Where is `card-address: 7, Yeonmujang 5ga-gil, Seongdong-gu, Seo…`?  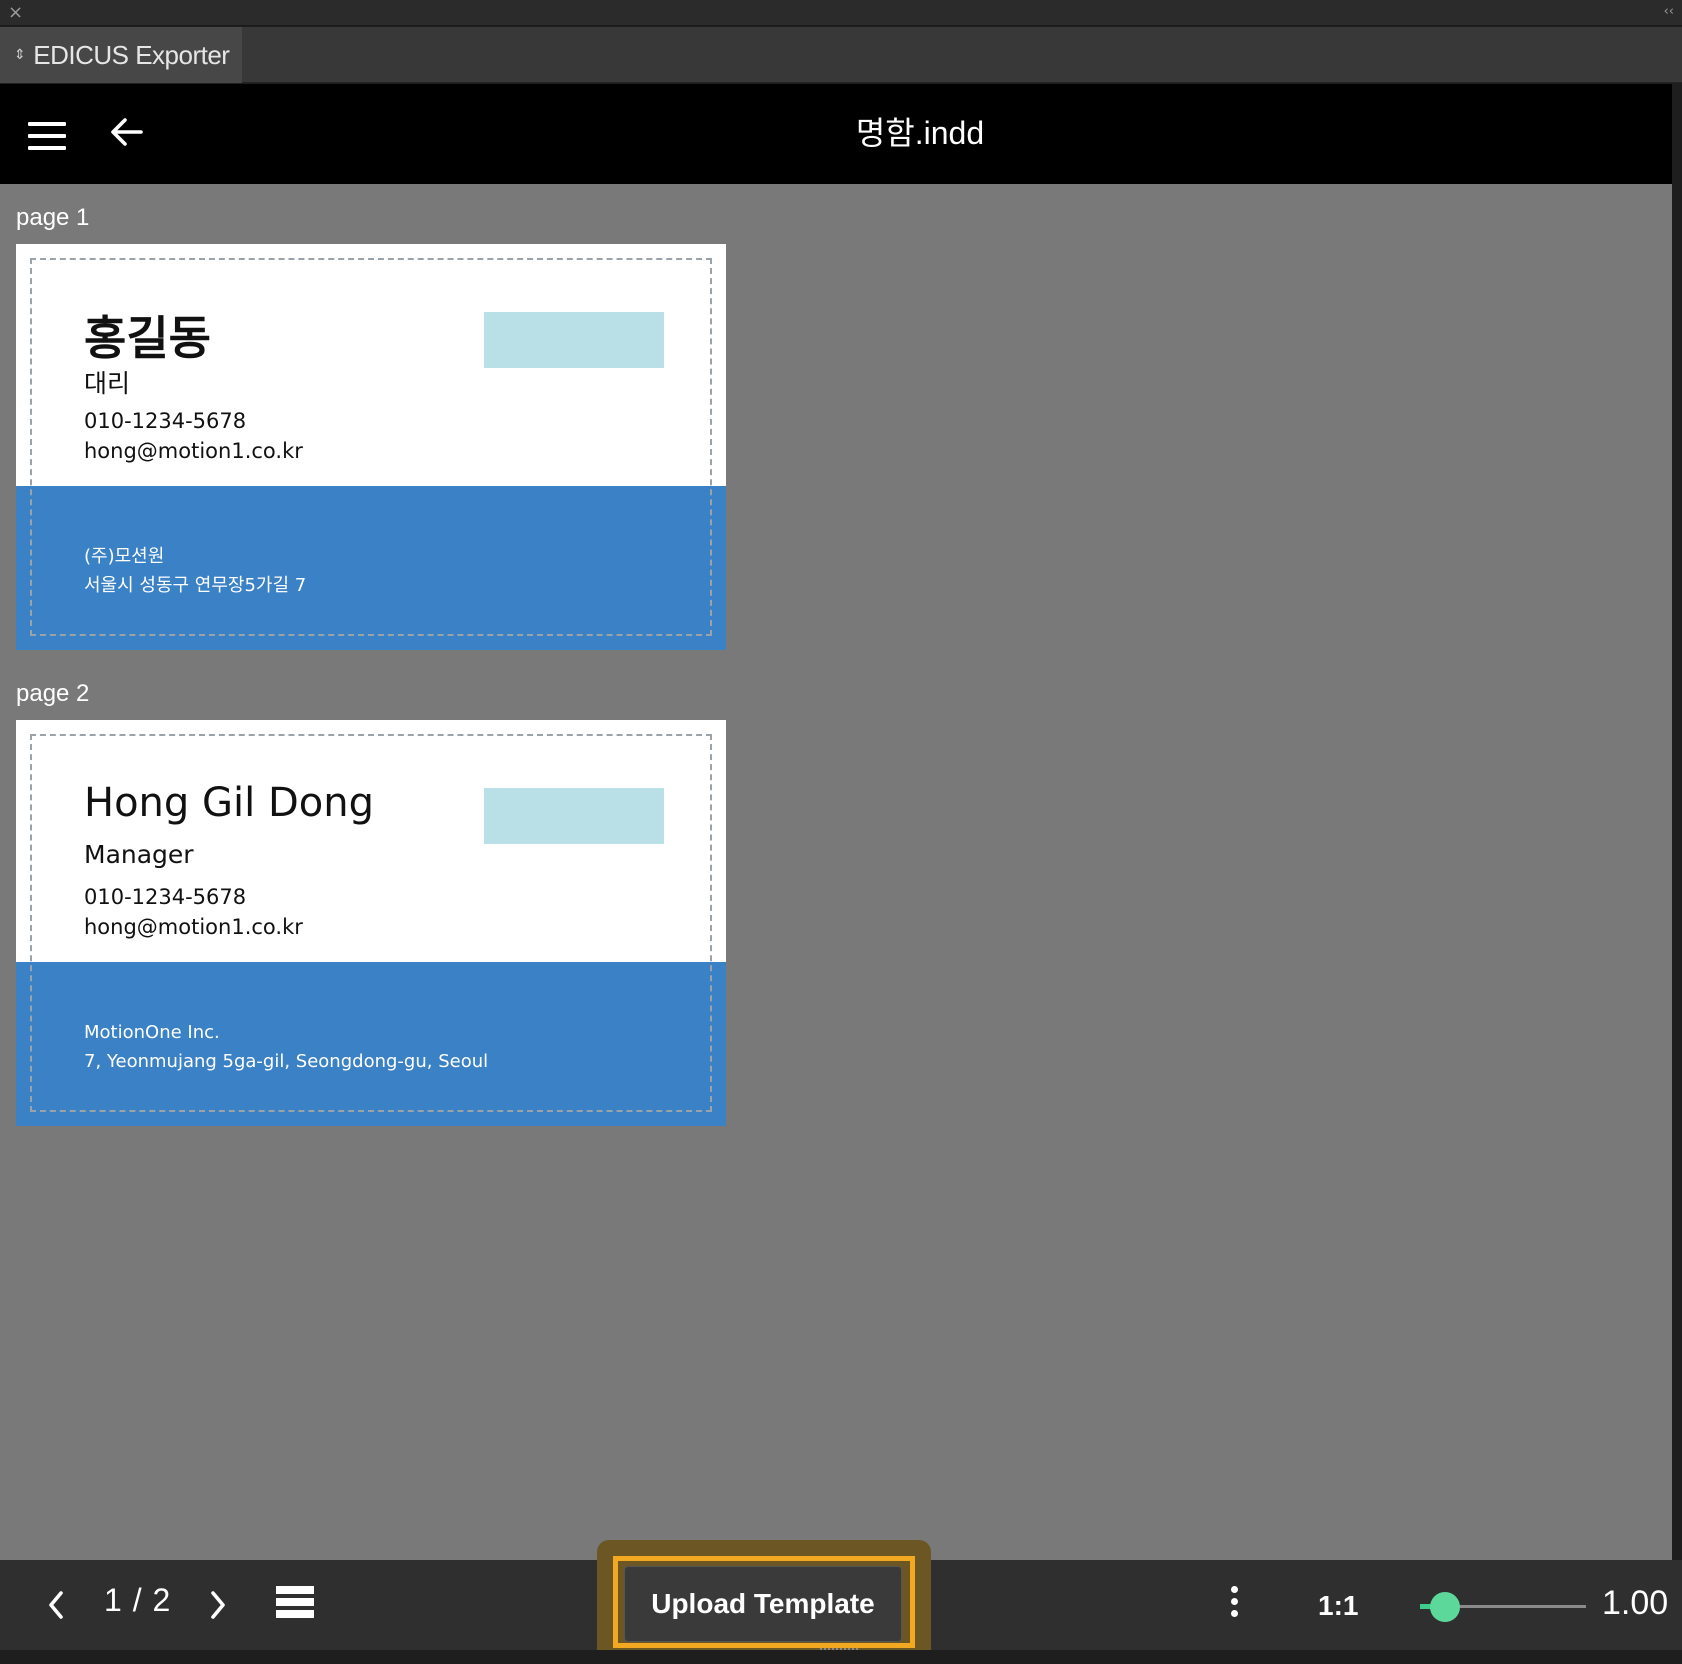
card-address: 7, Yeonmujang 5ga-gil, Seongdong-gu, Seo… is located at coordinates (286, 1061).